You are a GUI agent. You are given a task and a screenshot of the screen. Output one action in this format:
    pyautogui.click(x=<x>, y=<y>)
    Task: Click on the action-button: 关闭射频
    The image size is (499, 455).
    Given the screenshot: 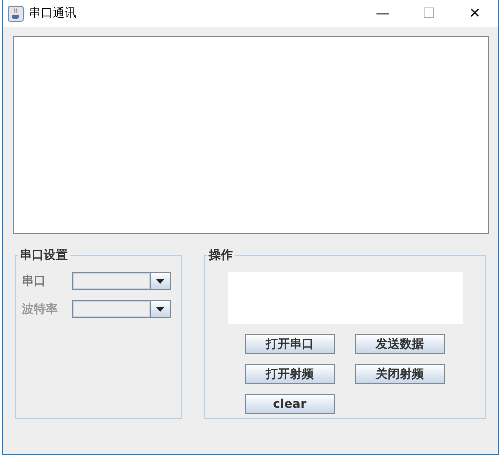 What is the action you would take?
    pyautogui.click(x=400, y=374)
    